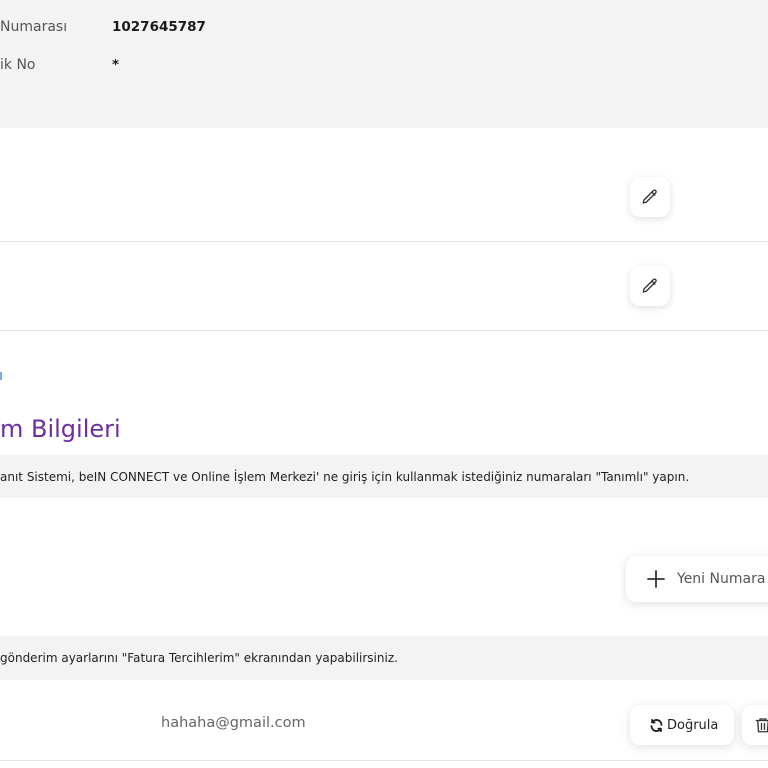  Describe the element at coordinates (1, 376) in the screenshot. I see `accent-mark` at that location.